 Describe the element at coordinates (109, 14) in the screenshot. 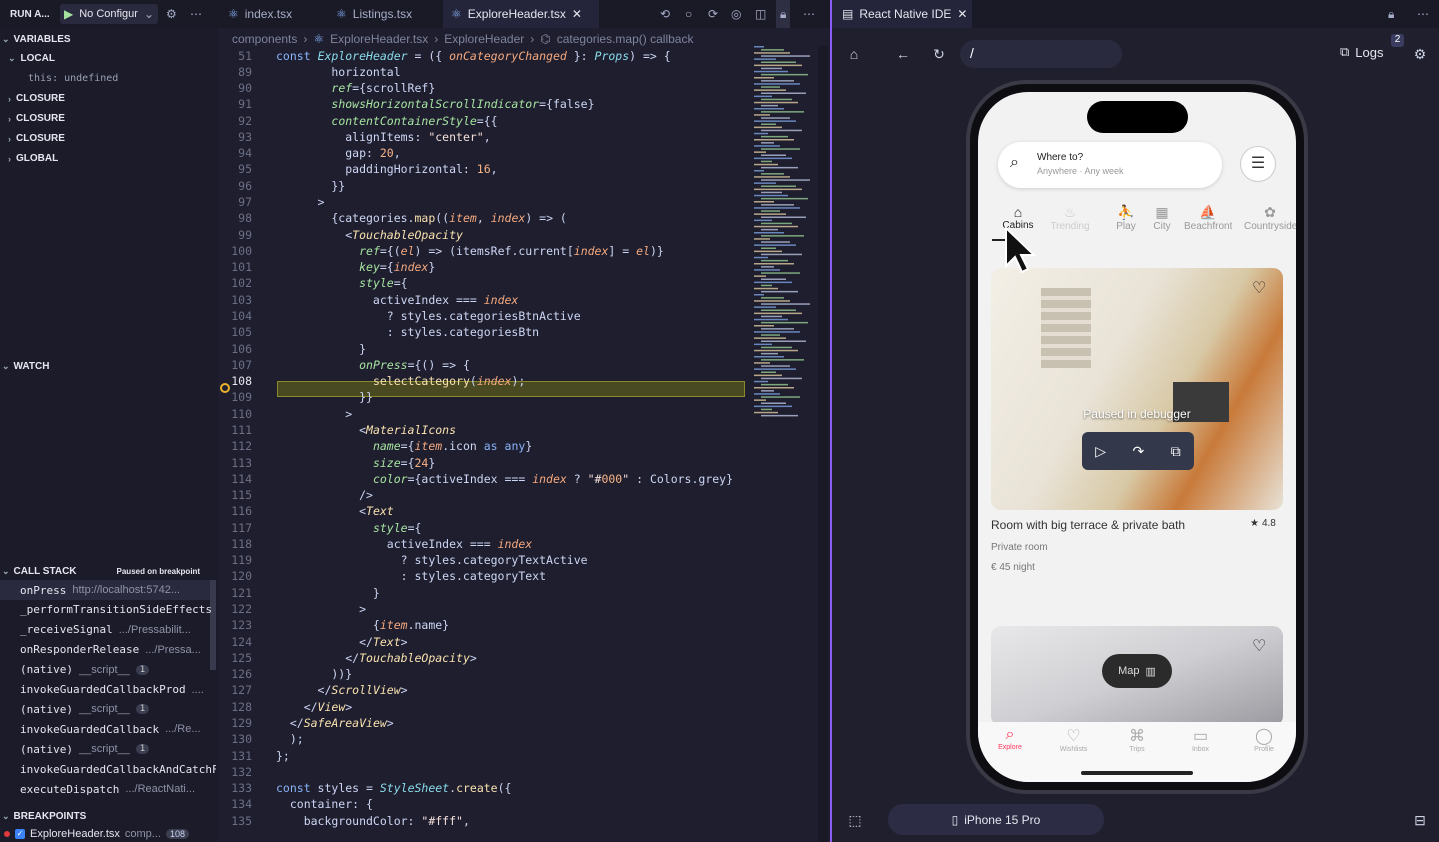

I see `config-select: ▶ No Configur ⌄` at that location.